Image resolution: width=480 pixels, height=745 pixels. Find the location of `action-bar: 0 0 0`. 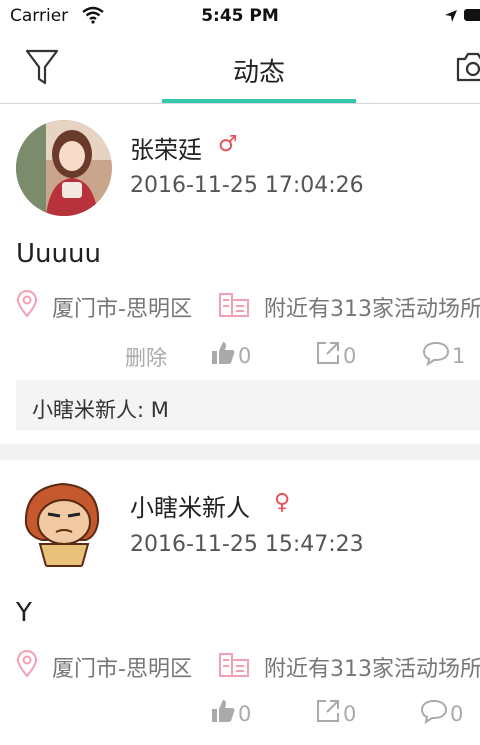

action-bar: 0 0 0 is located at coordinates (240, 713).